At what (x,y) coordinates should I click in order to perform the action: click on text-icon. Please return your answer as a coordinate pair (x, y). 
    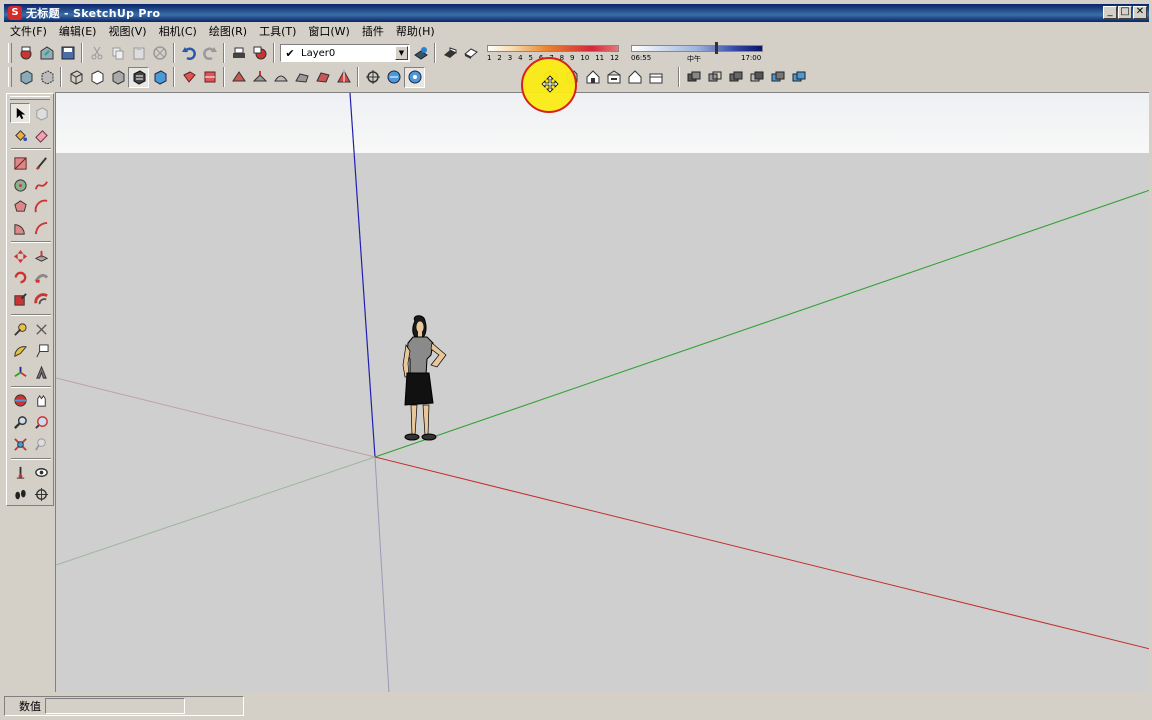
    Looking at the image, I should click on (41, 351).